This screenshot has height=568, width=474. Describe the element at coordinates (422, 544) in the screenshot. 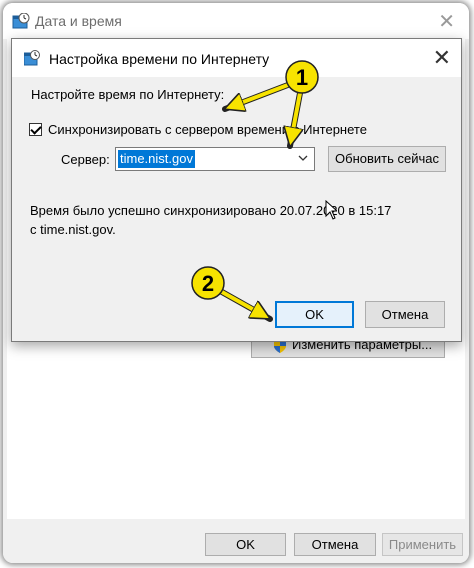

I see `apply-button: Применить` at that location.